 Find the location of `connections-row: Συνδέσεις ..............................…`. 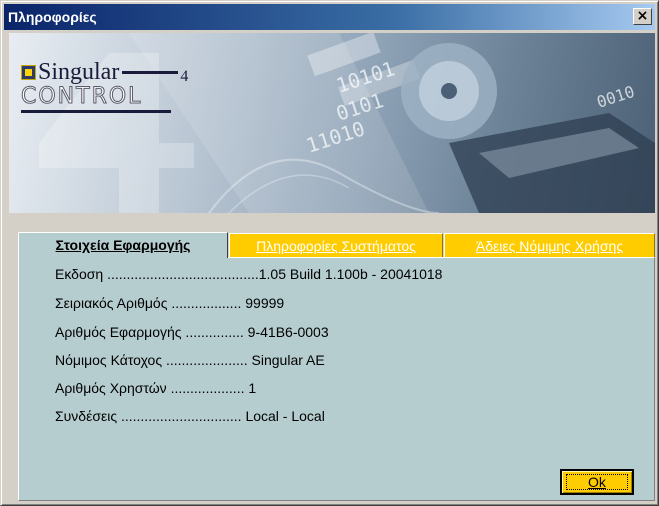

connections-row: Συνδέσεις ..............................… is located at coordinates (190, 416).